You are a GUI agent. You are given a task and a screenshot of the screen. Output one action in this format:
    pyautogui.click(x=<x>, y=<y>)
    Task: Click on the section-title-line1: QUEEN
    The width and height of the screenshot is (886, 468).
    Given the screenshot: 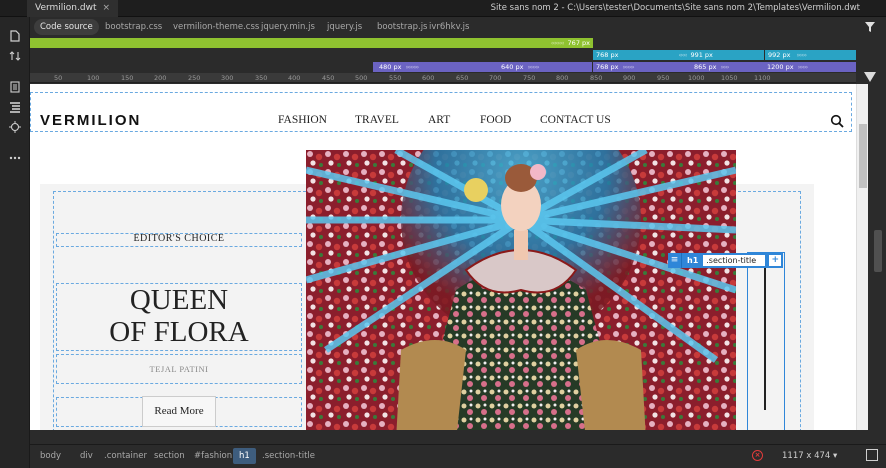 What is the action you would take?
    pyautogui.click(x=179, y=300)
    